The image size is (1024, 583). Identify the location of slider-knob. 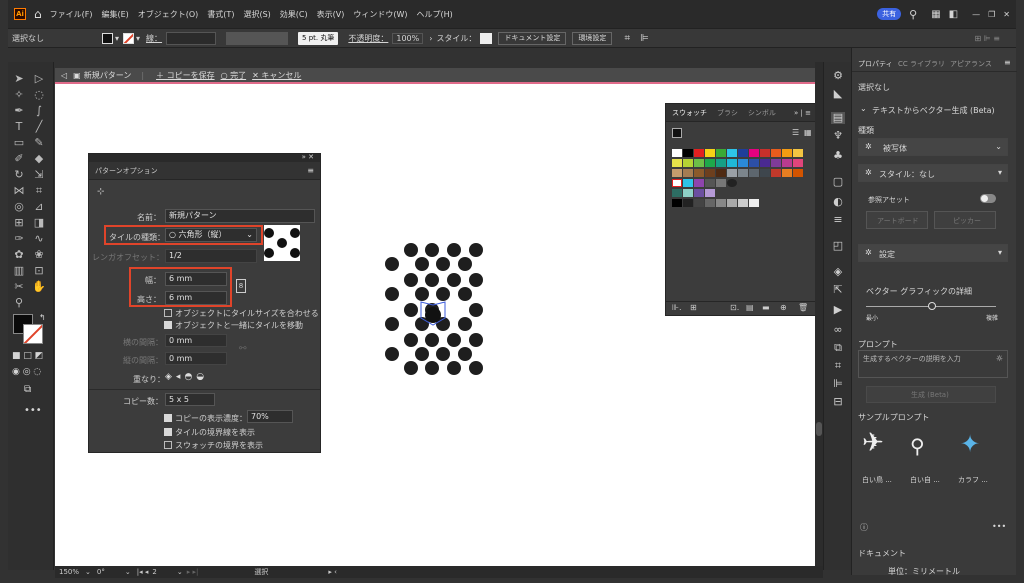
(932, 306).